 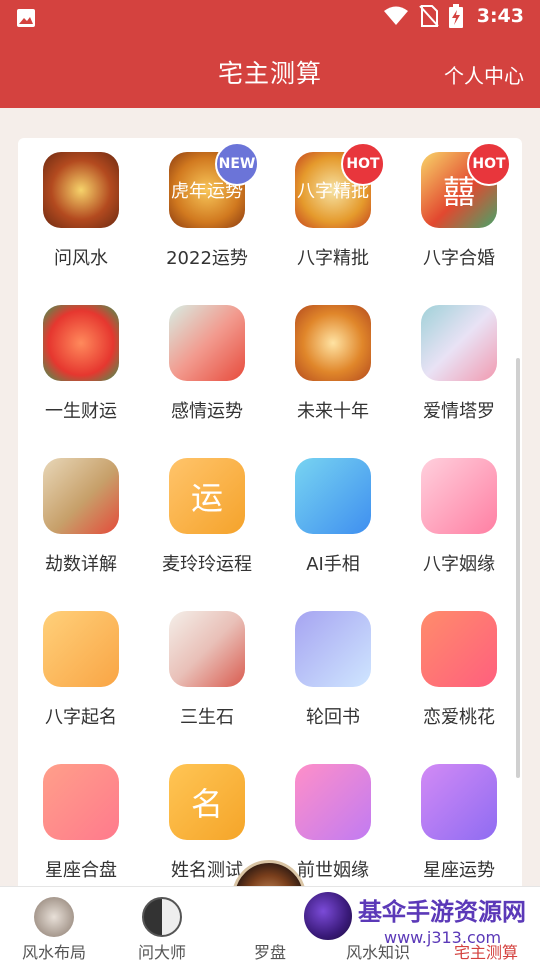 What do you see at coordinates (518, 568) in the screenshot?
I see `scrollbar` at bounding box center [518, 568].